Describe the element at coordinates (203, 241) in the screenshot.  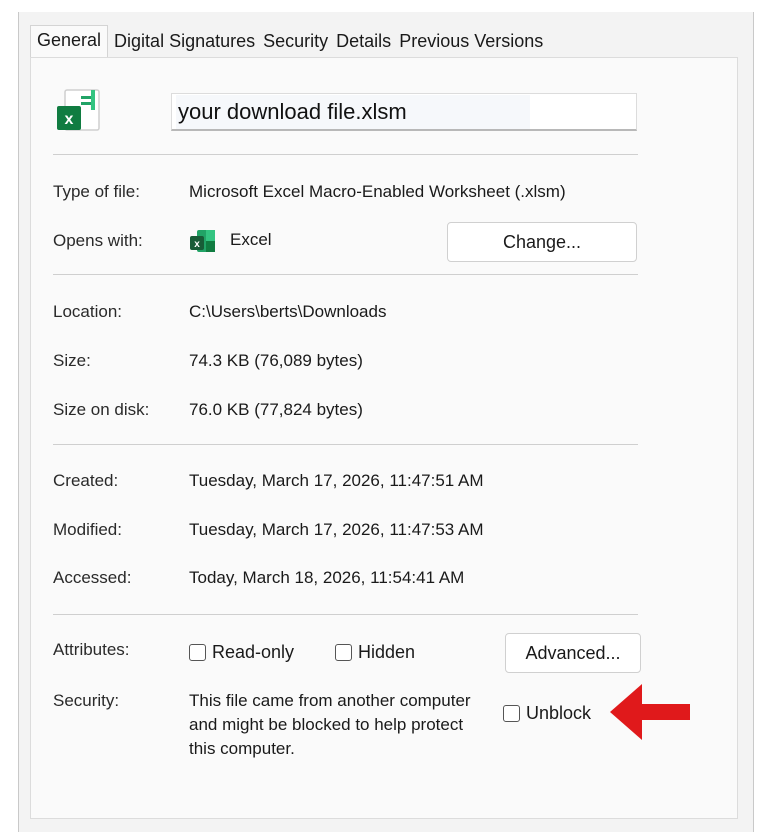
I see `excel-icon: x` at that location.